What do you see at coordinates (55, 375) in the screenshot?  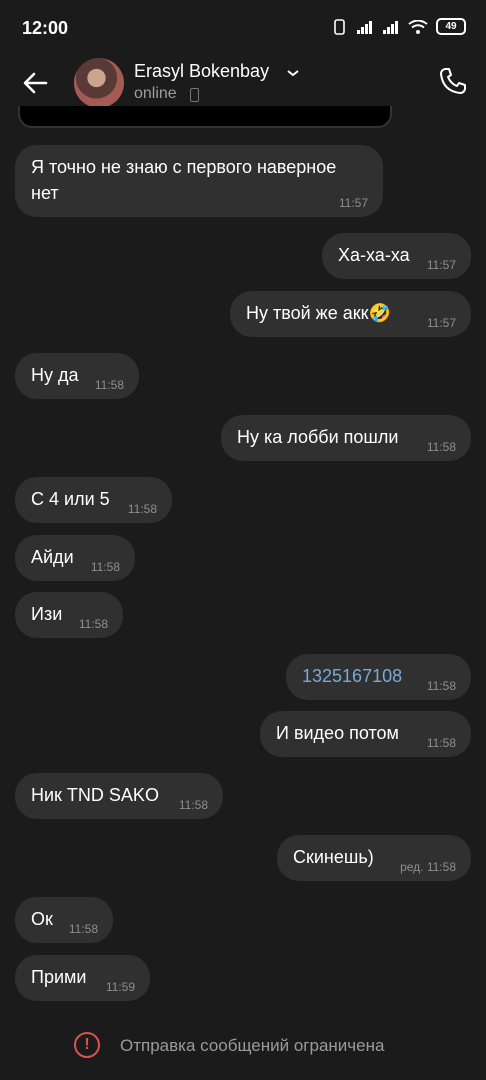 I see `message-text: Ну да` at bounding box center [55, 375].